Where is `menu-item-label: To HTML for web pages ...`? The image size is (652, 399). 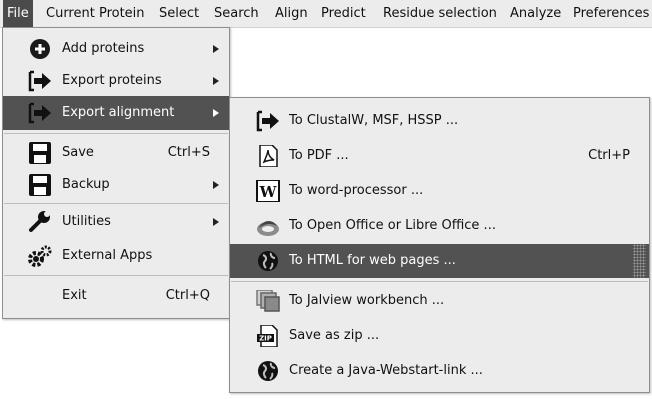 menu-item-label: To HTML for web pages ... is located at coordinates (372, 260).